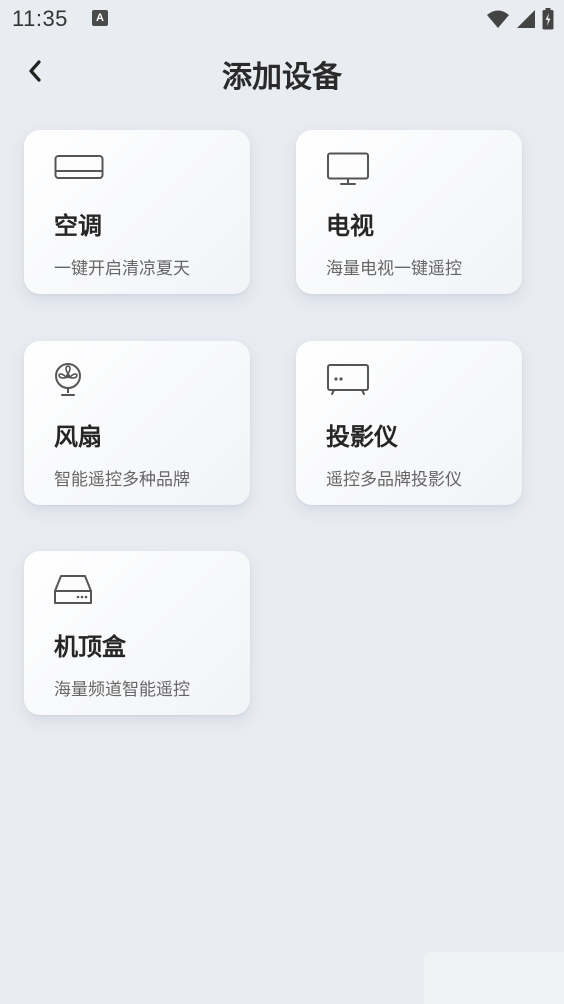  Describe the element at coordinates (137, 423) in the screenshot. I see `device-card-fan: 风扇 智能遥控多种品牌` at that location.